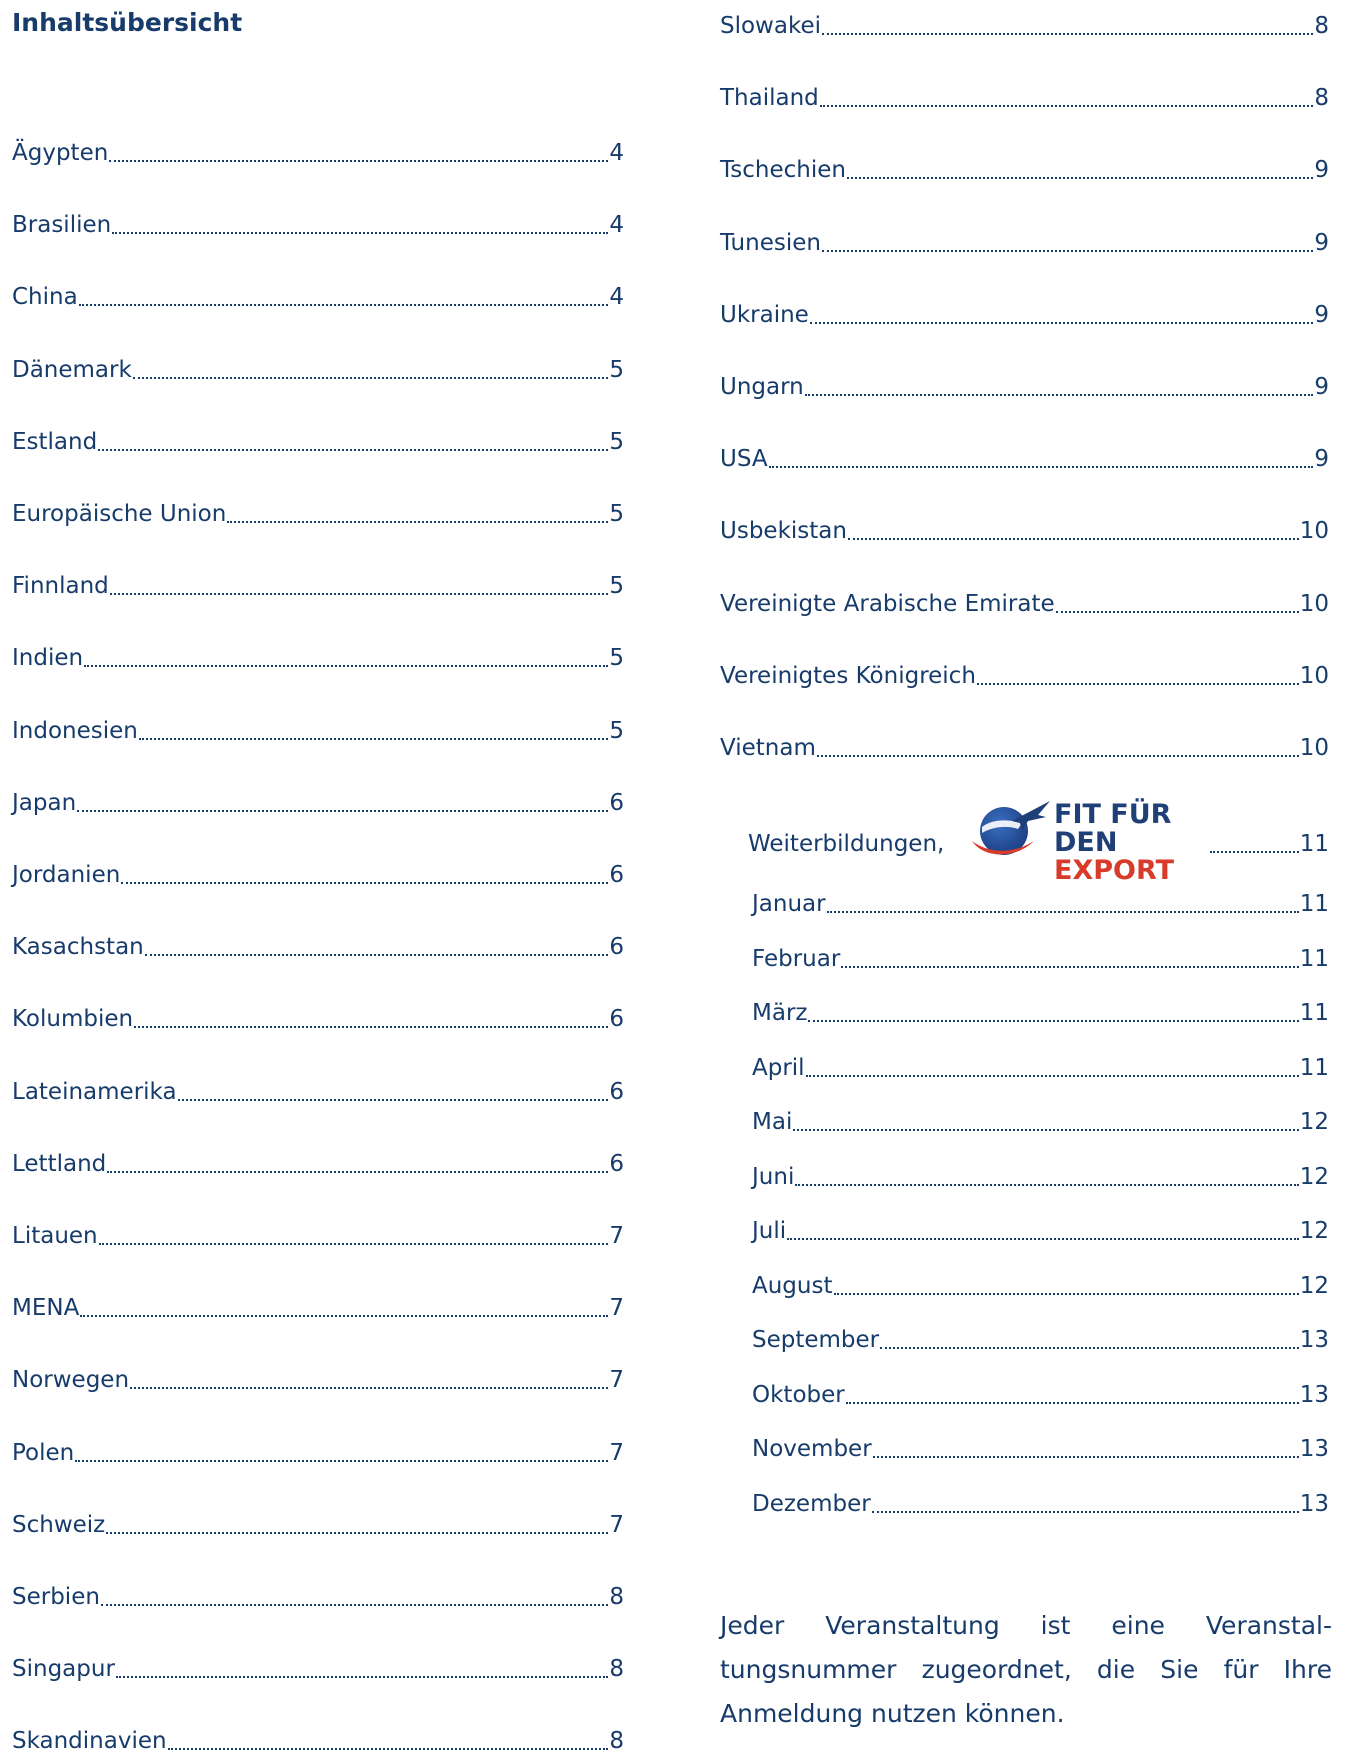  What do you see at coordinates (1040, 1231) in the screenshot?
I see `toc-month-entry: Juli 12` at bounding box center [1040, 1231].